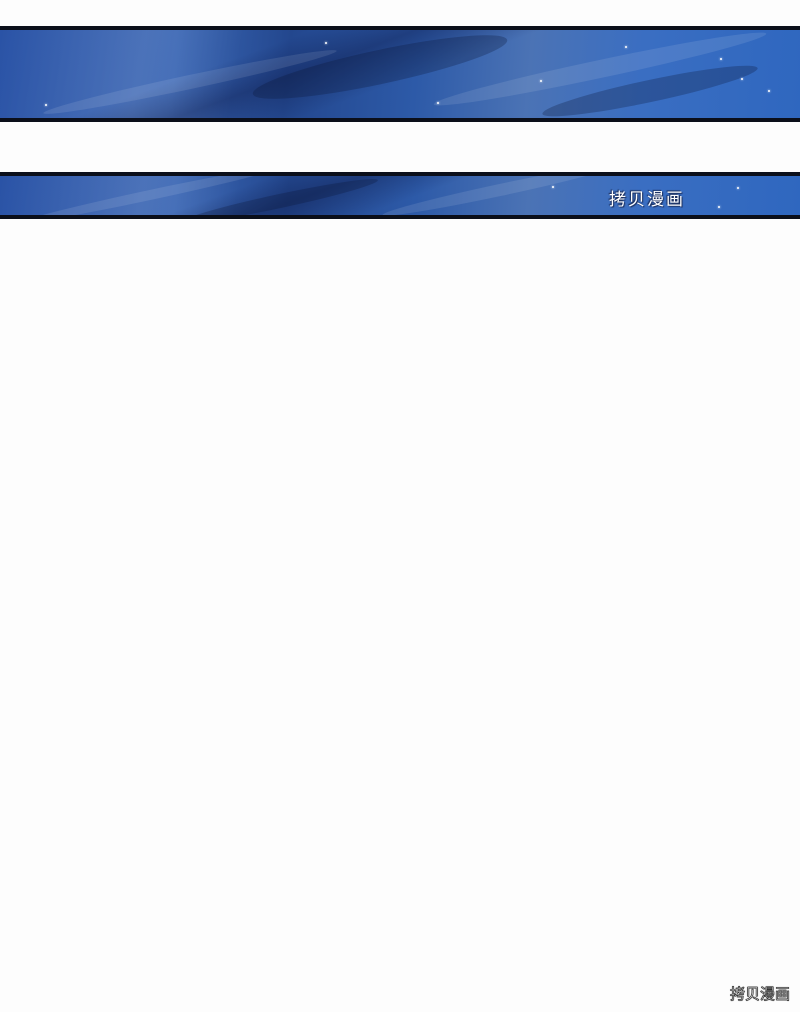  I want to click on night-sky-panel-top, so click(400, 74).